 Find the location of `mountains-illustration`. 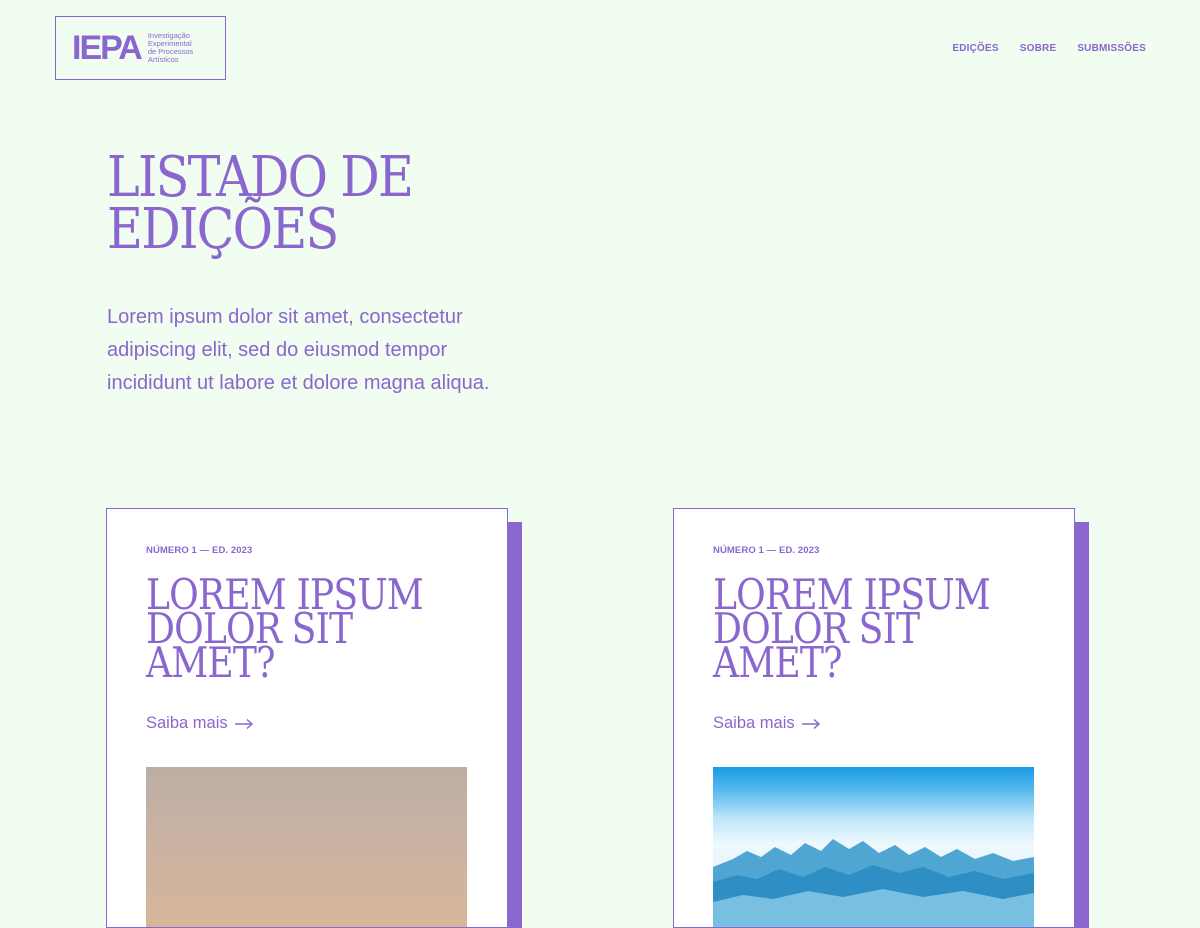

mountains-illustration is located at coordinates (873, 883).